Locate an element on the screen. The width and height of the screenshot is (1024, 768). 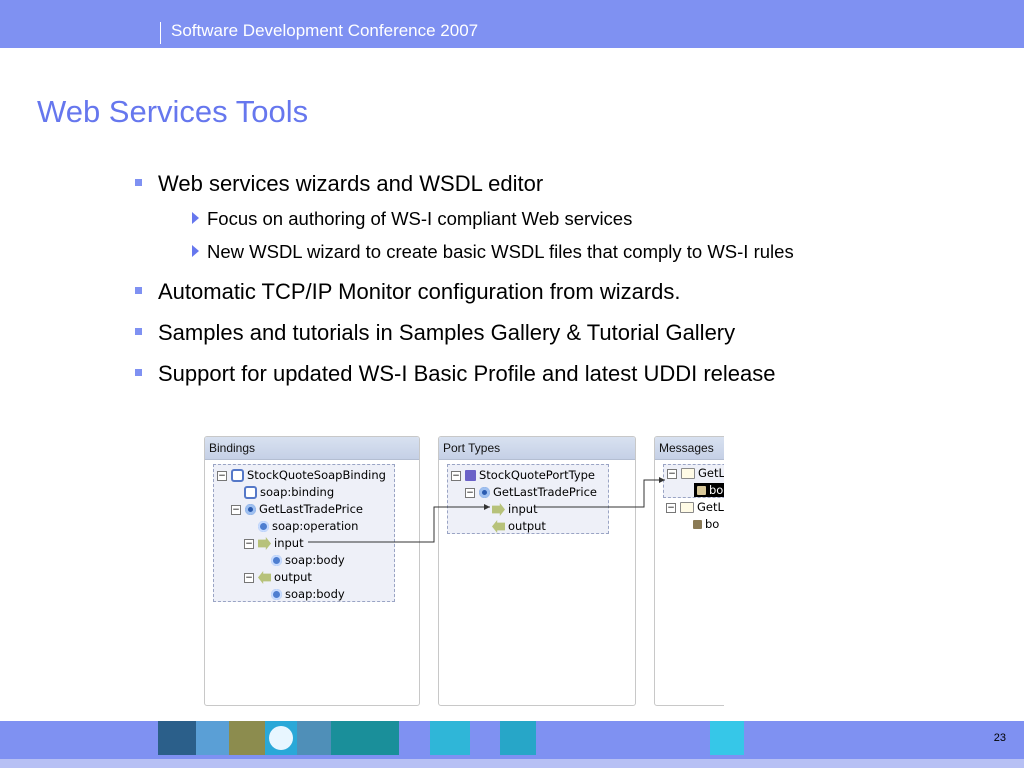
circle-icon is located at coordinates (281, 738).